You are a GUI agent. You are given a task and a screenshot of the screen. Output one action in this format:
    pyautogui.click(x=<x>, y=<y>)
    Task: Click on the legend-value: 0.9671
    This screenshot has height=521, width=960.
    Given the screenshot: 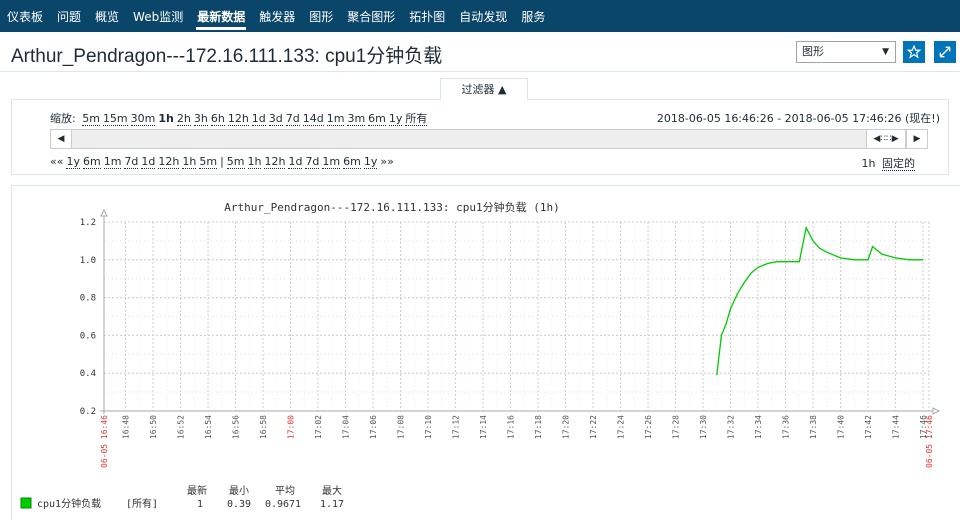 What is the action you would take?
    pyautogui.click(x=283, y=504)
    